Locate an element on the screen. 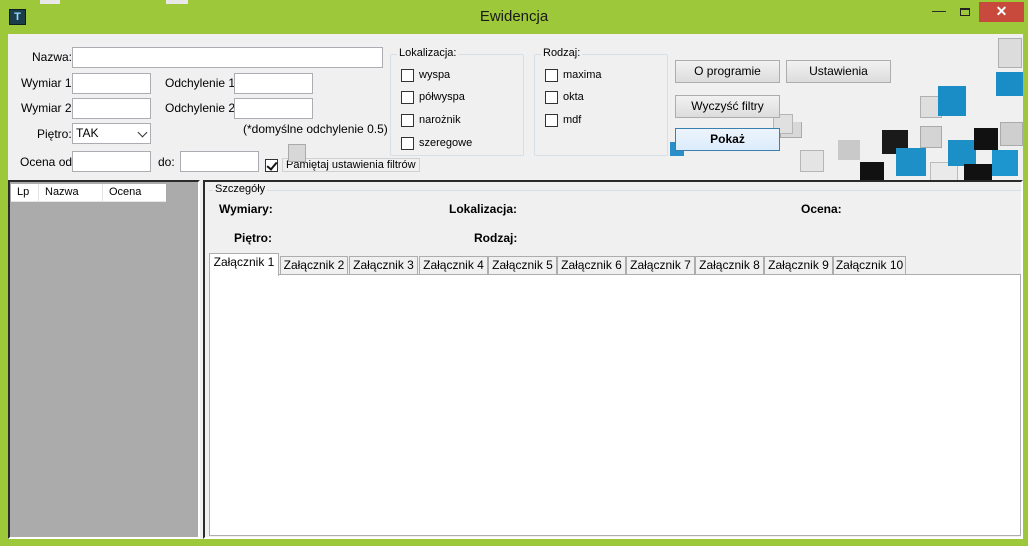 This screenshot has width=1028, height=546. do-input is located at coordinates (219, 161).